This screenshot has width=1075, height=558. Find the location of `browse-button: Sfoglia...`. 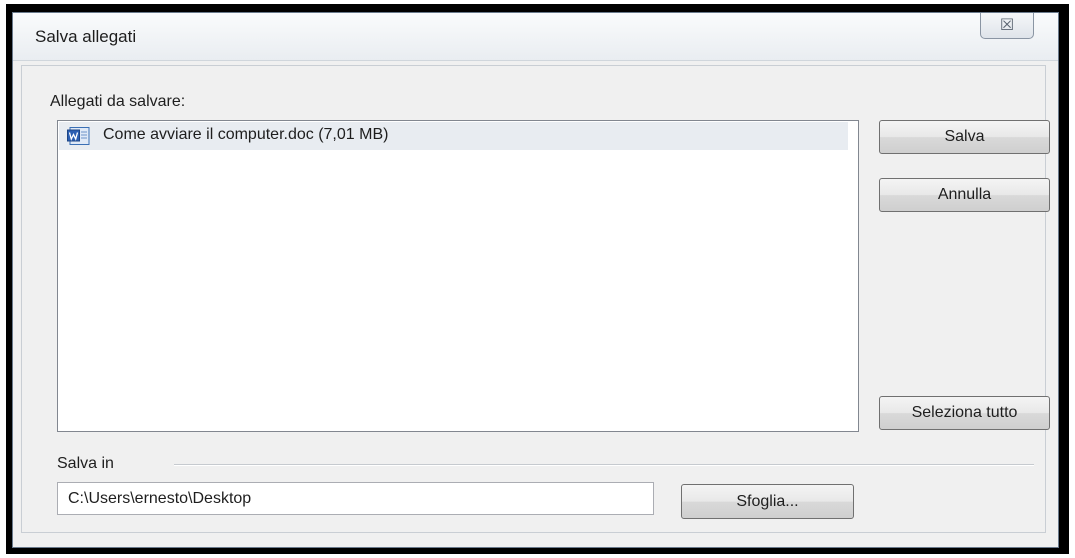

browse-button: Sfoglia... is located at coordinates (767, 501).